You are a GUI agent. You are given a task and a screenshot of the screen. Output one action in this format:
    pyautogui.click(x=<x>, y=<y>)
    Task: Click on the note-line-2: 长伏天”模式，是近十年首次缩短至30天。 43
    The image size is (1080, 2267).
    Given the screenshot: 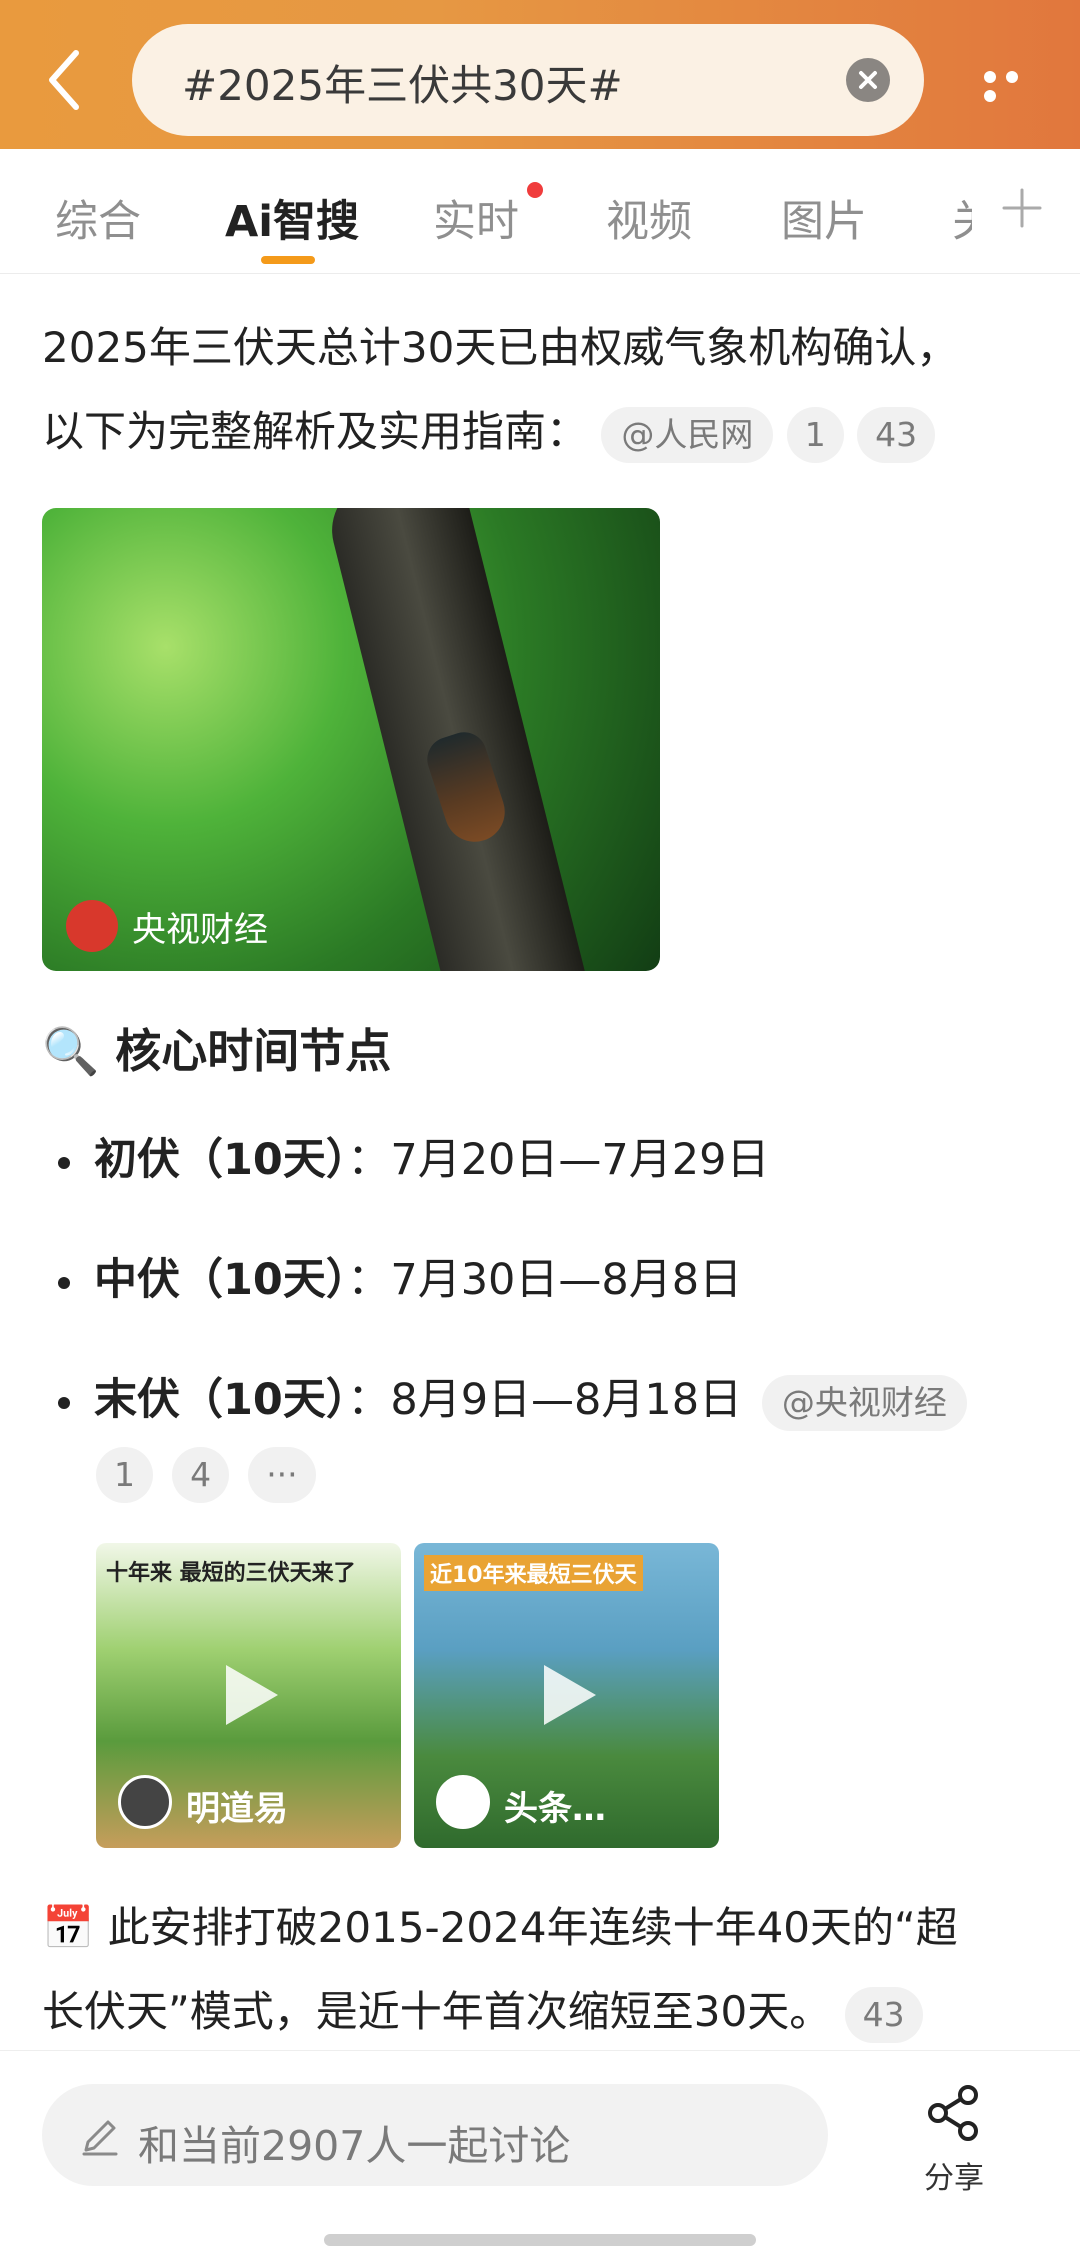 What is the action you would take?
    pyautogui.click(x=482, y=2012)
    